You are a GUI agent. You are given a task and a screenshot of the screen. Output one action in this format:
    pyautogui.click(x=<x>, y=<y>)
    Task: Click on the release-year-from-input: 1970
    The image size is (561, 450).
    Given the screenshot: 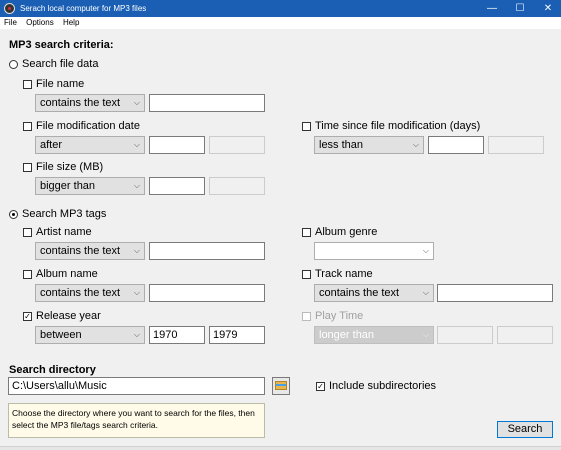 What is the action you would take?
    pyautogui.click(x=177, y=335)
    